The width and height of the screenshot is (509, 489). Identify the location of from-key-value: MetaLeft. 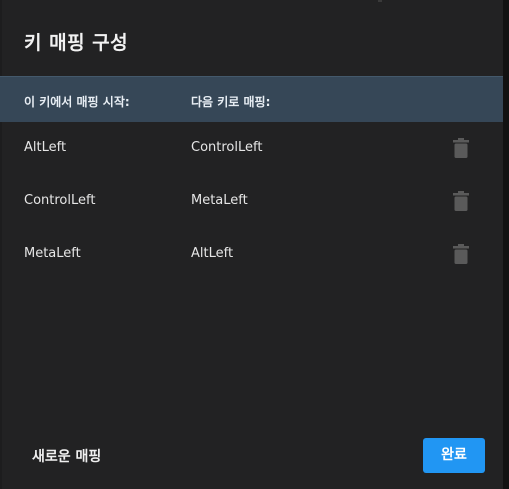
(52, 253).